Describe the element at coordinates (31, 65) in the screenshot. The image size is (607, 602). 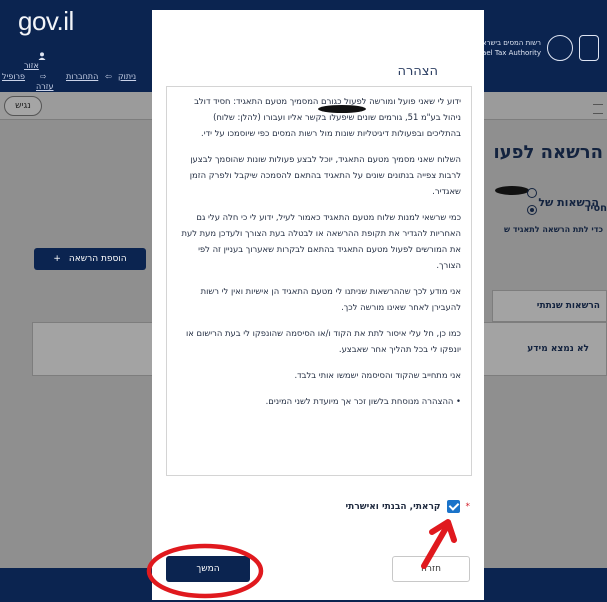
I see `personal-area-link: אזור` at that location.